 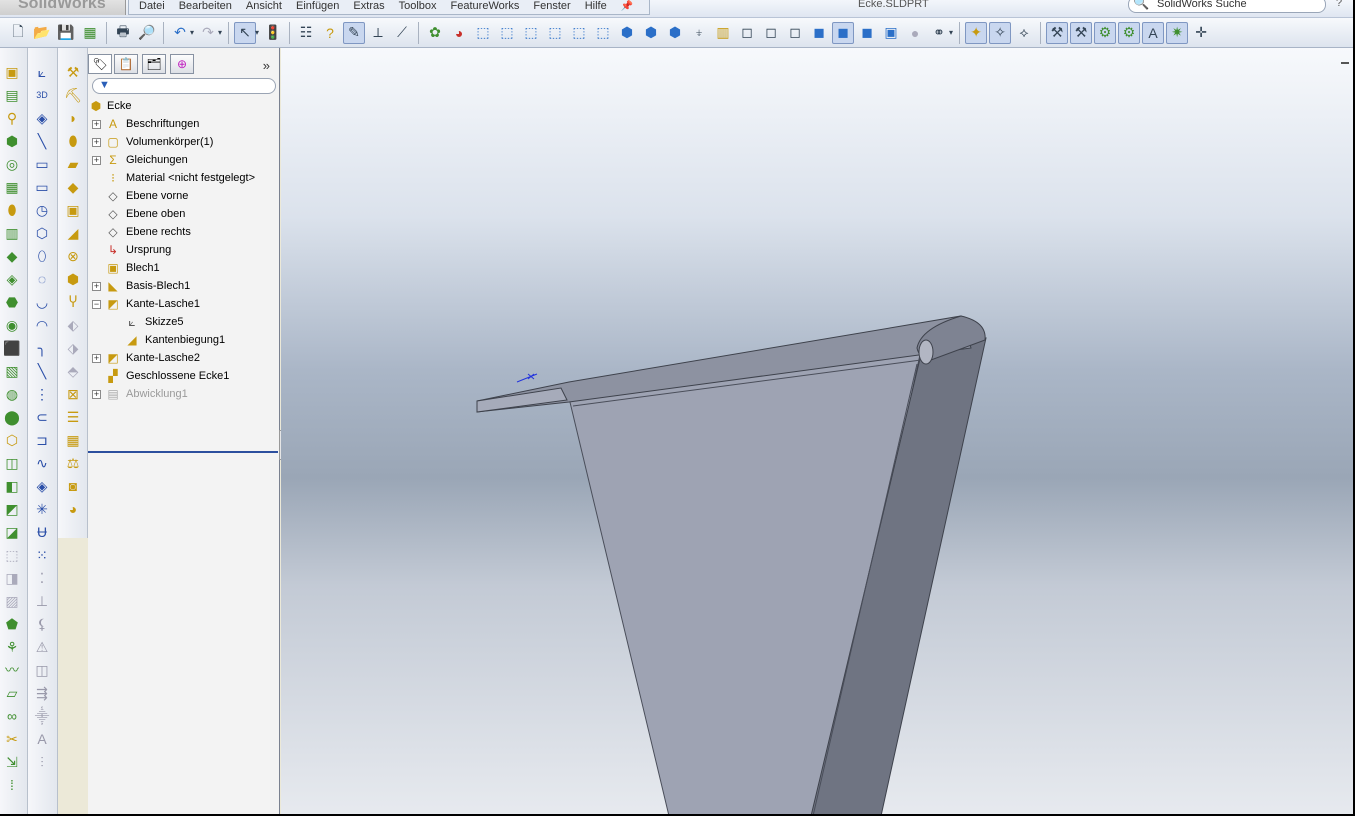 What do you see at coordinates (891, 33) in the screenshot?
I see `shadows-icon: ▣` at bounding box center [891, 33].